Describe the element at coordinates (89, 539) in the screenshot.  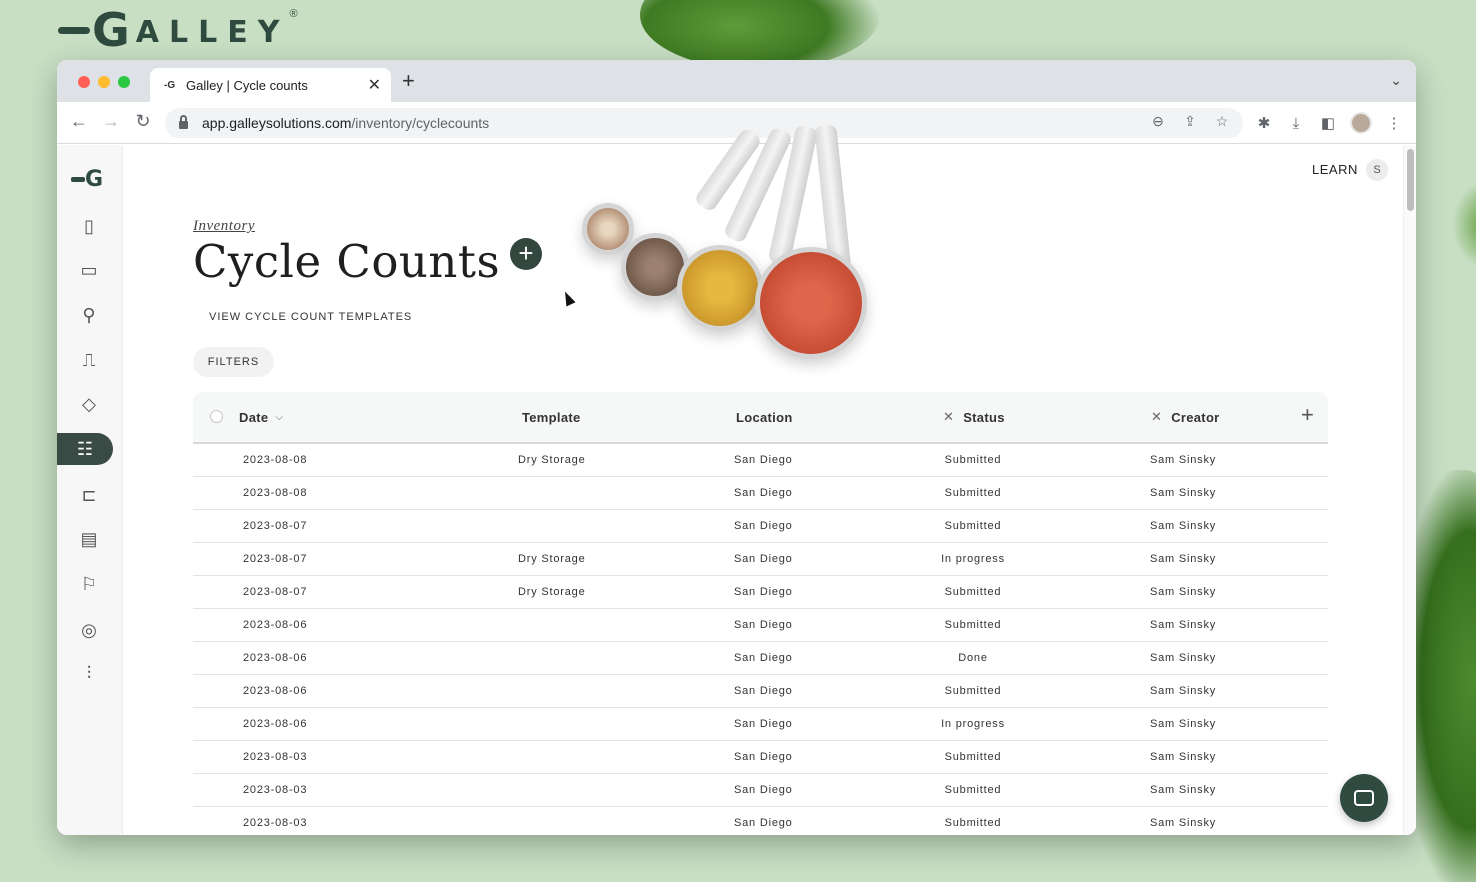
I see `sidebar-item-reports: ▤` at that location.